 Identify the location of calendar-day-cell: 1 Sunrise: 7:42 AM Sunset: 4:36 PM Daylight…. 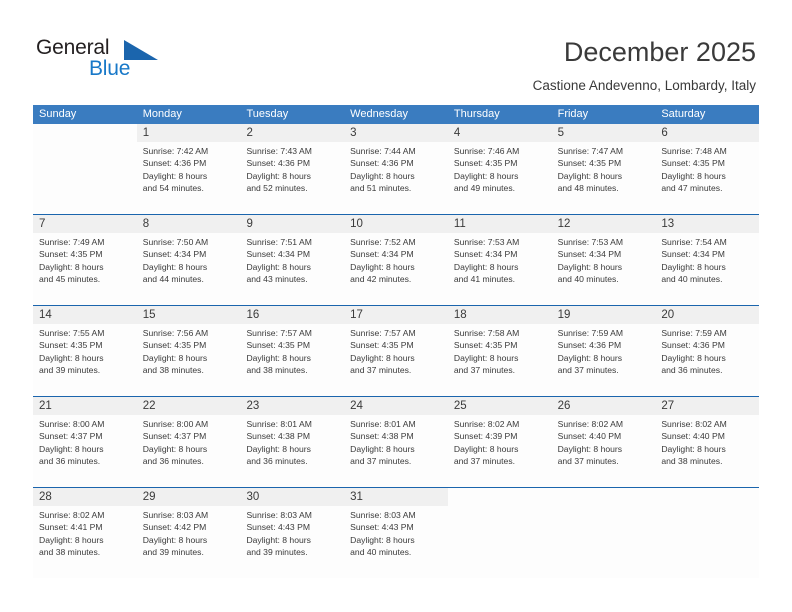
(188, 169).